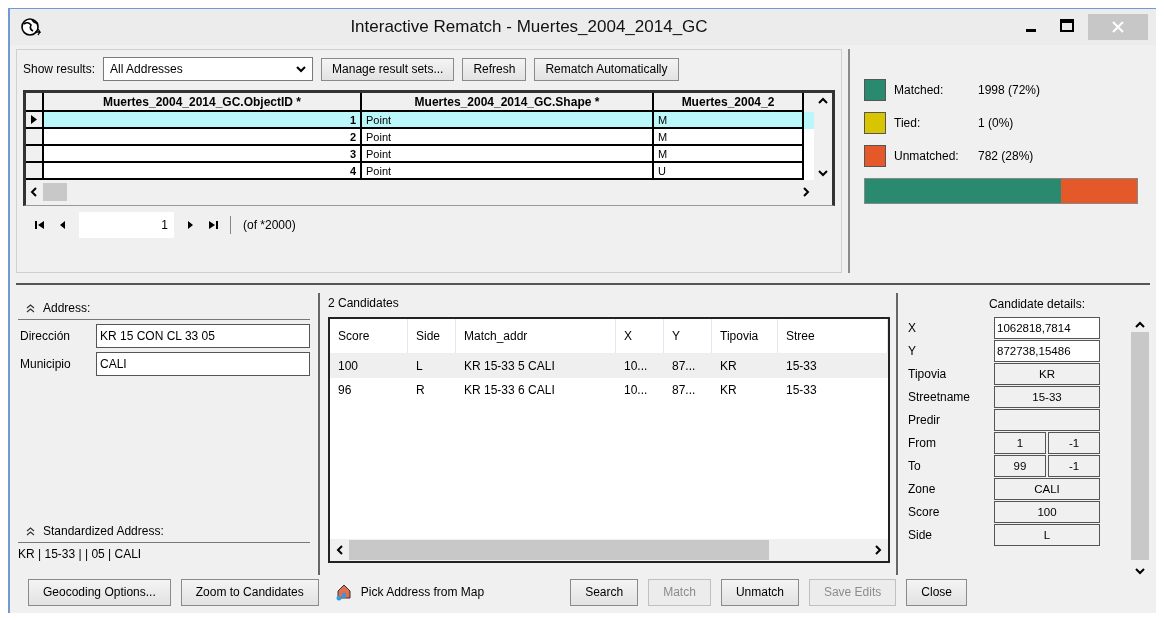 The width and height of the screenshot is (1164, 620). Describe the element at coordinates (40, 225) in the screenshot. I see `first-page-icon` at that location.